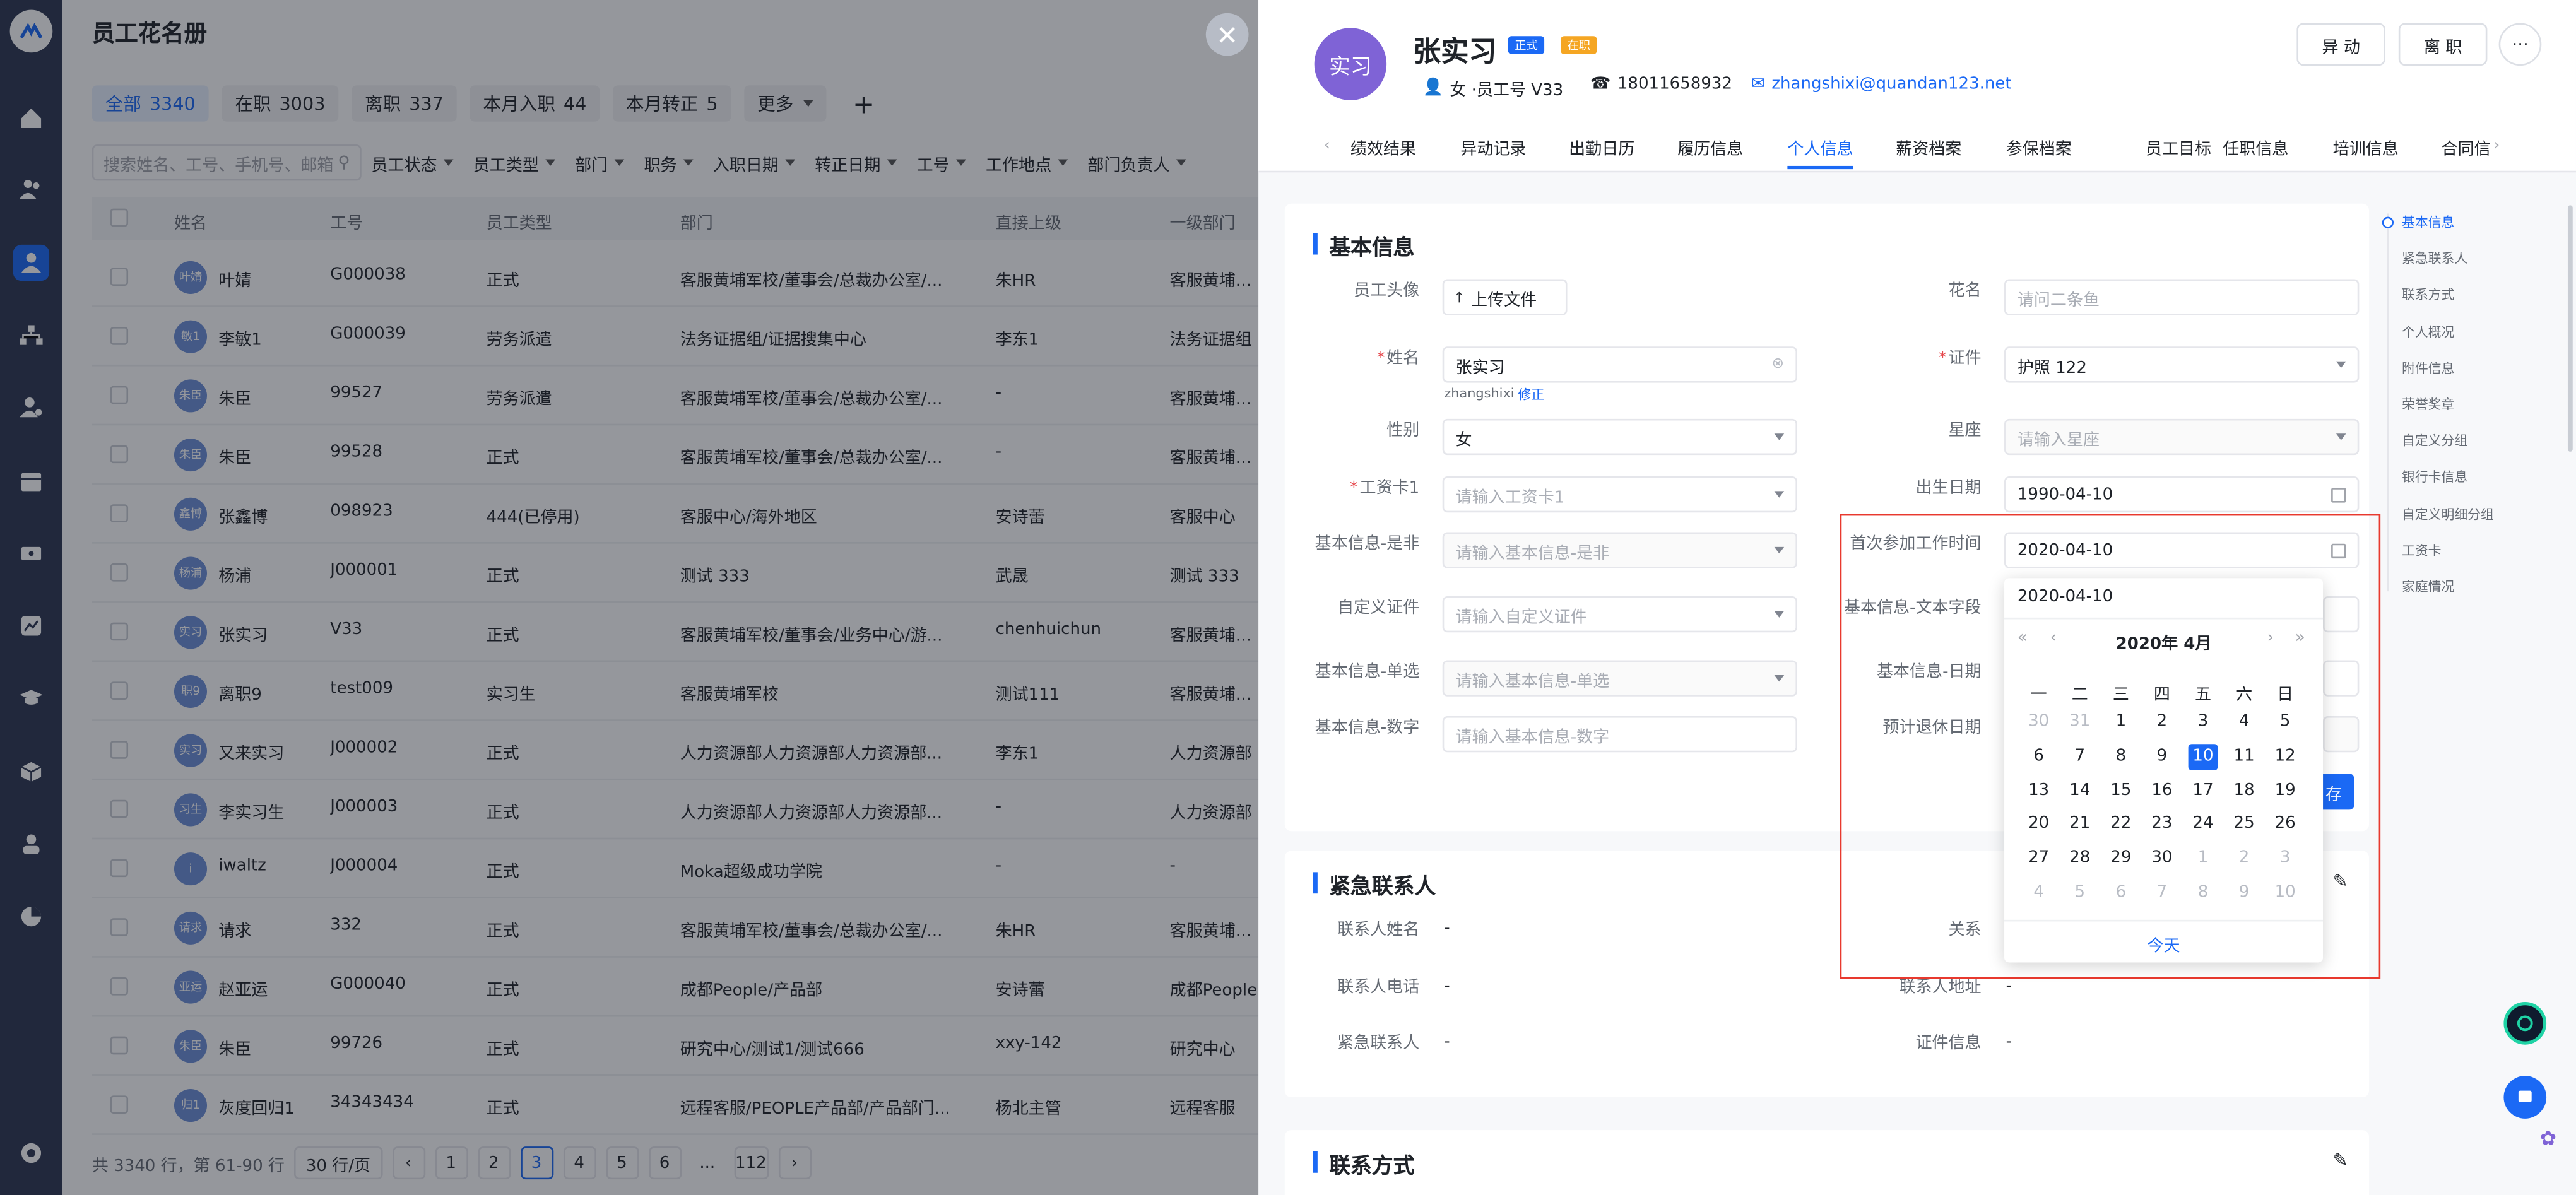 This screenshot has width=2576, height=1195. What do you see at coordinates (1383, 147) in the screenshot?
I see `tab-0: 绩效结果` at bounding box center [1383, 147].